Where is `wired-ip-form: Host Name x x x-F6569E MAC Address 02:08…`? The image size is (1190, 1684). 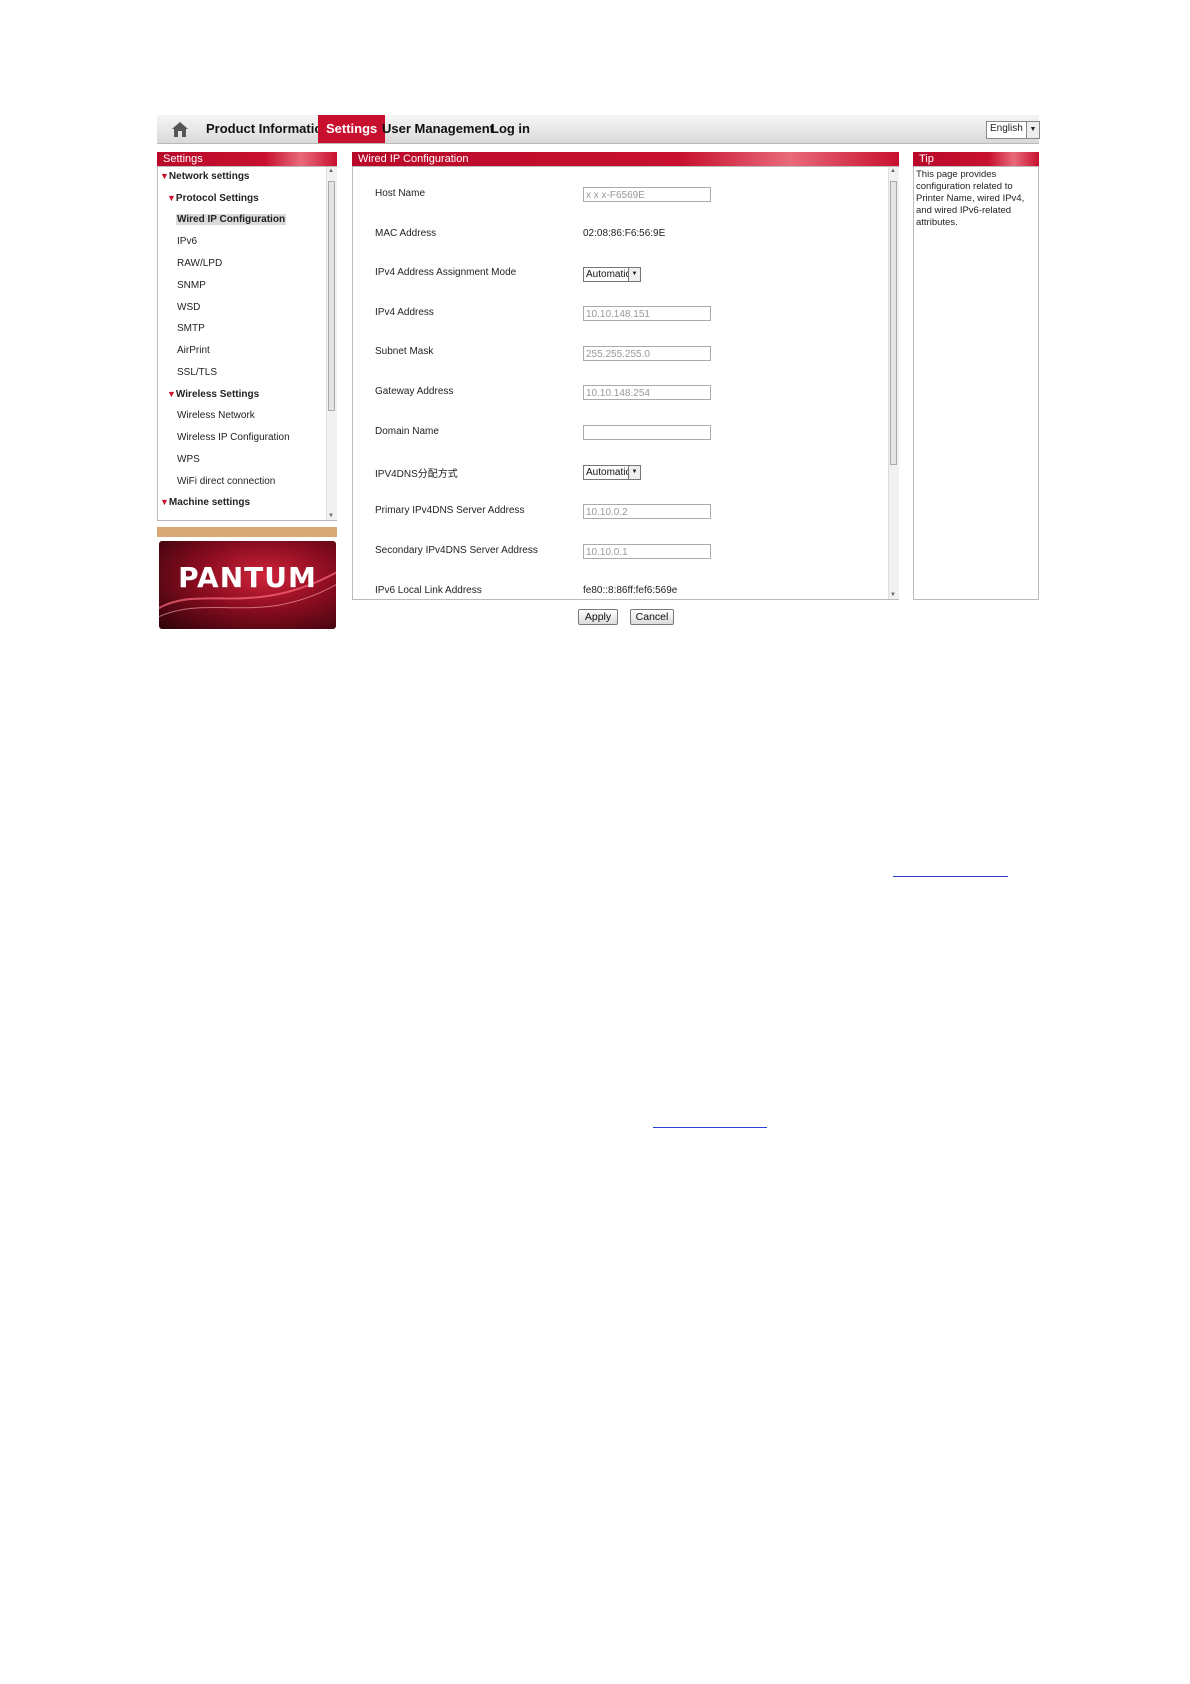
wired-ip-form: Host Name x x x-F6569E MAC Address 02:08… is located at coordinates (625, 383).